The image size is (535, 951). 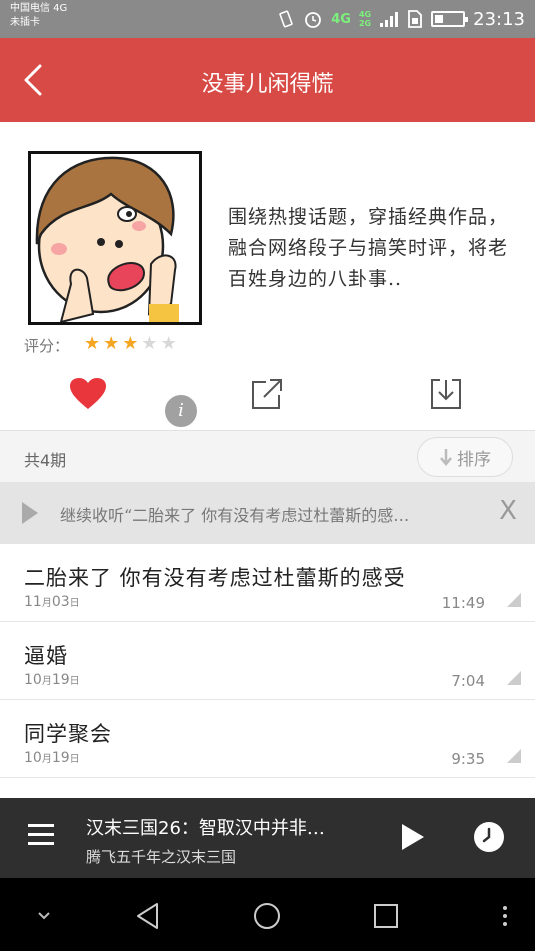 I want to click on sim-card-icon, so click(x=415, y=19).